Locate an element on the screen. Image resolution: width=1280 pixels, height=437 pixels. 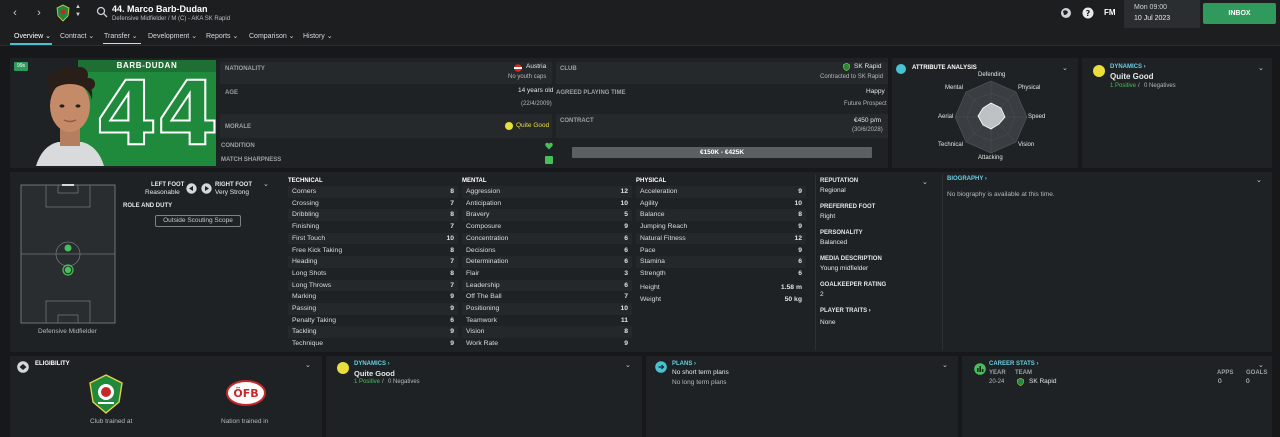
club-trained-crest-icon is located at coordinates (106, 394).